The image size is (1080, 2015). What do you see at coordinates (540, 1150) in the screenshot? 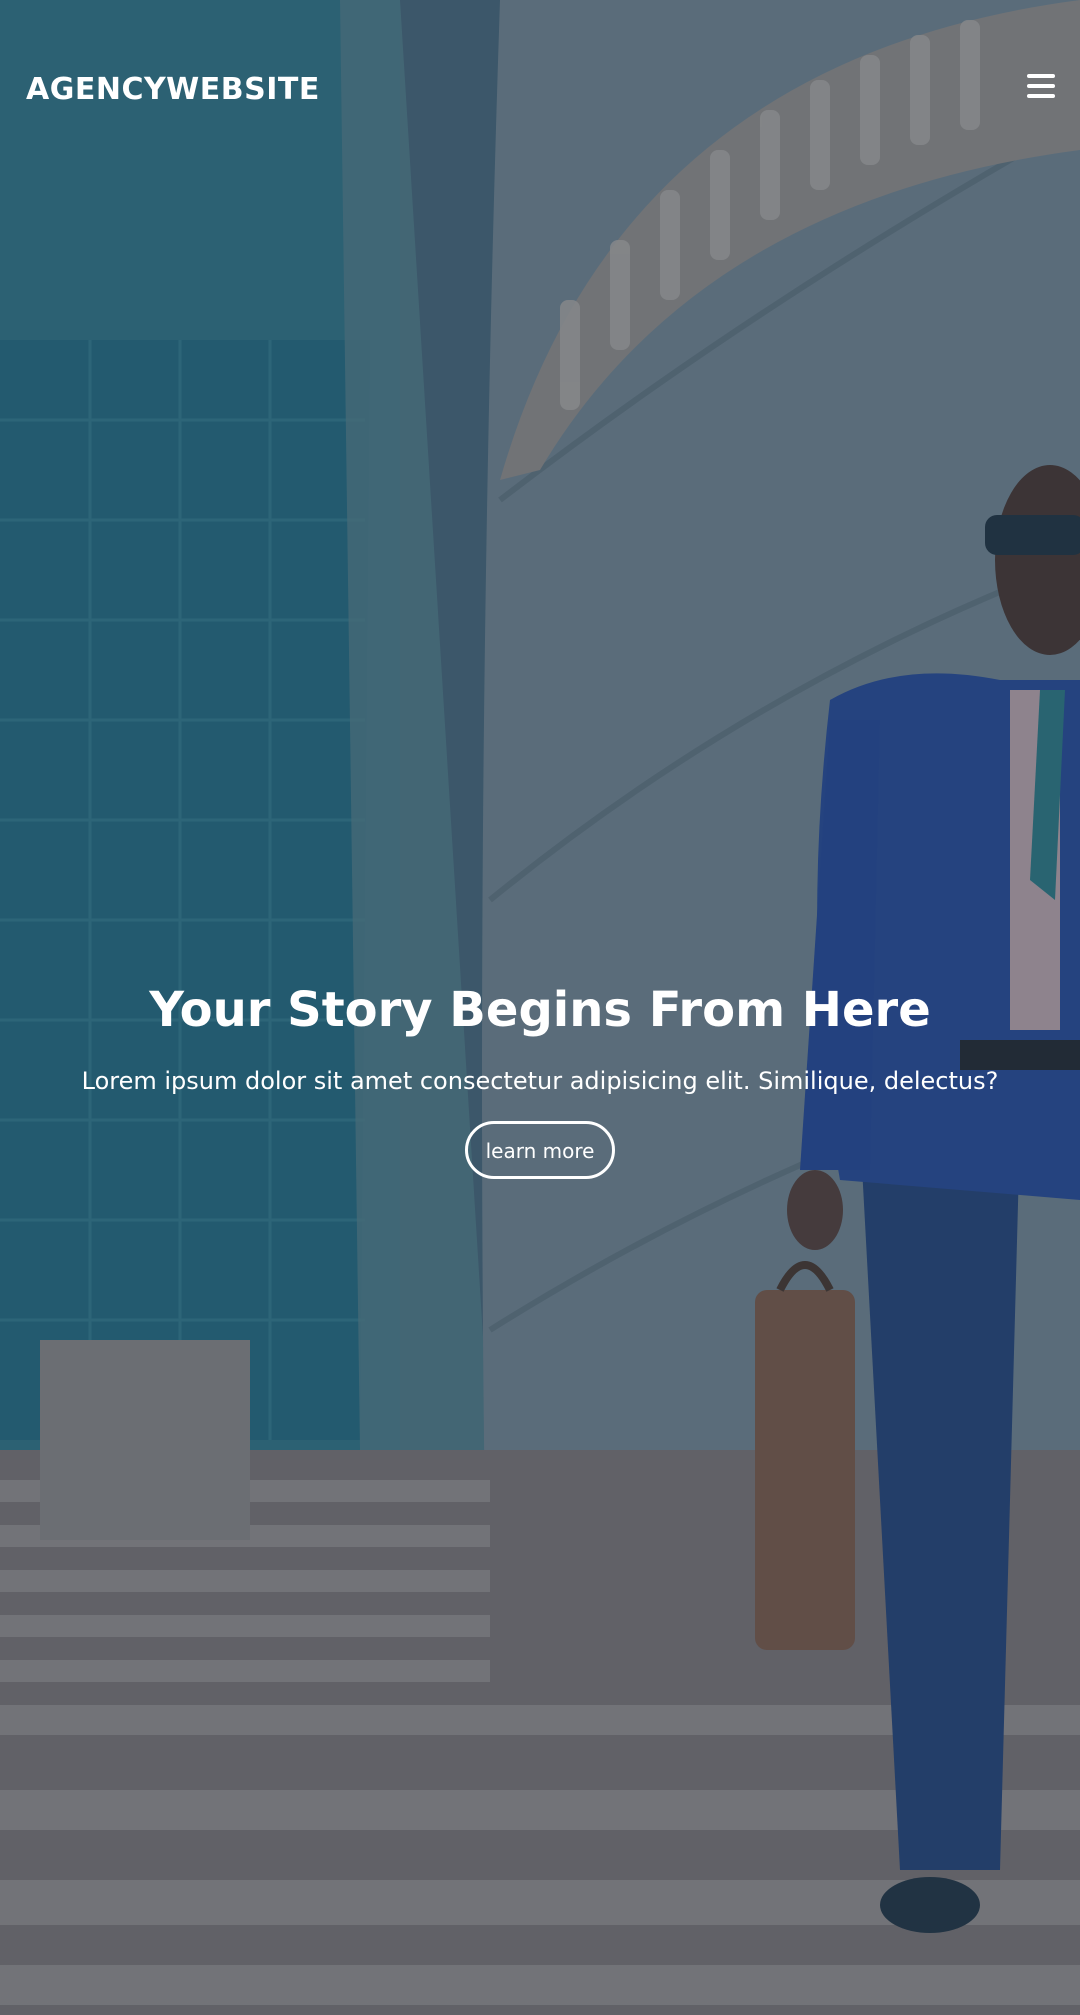
I see `learn-more-button: learn more` at bounding box center [540, 1150].